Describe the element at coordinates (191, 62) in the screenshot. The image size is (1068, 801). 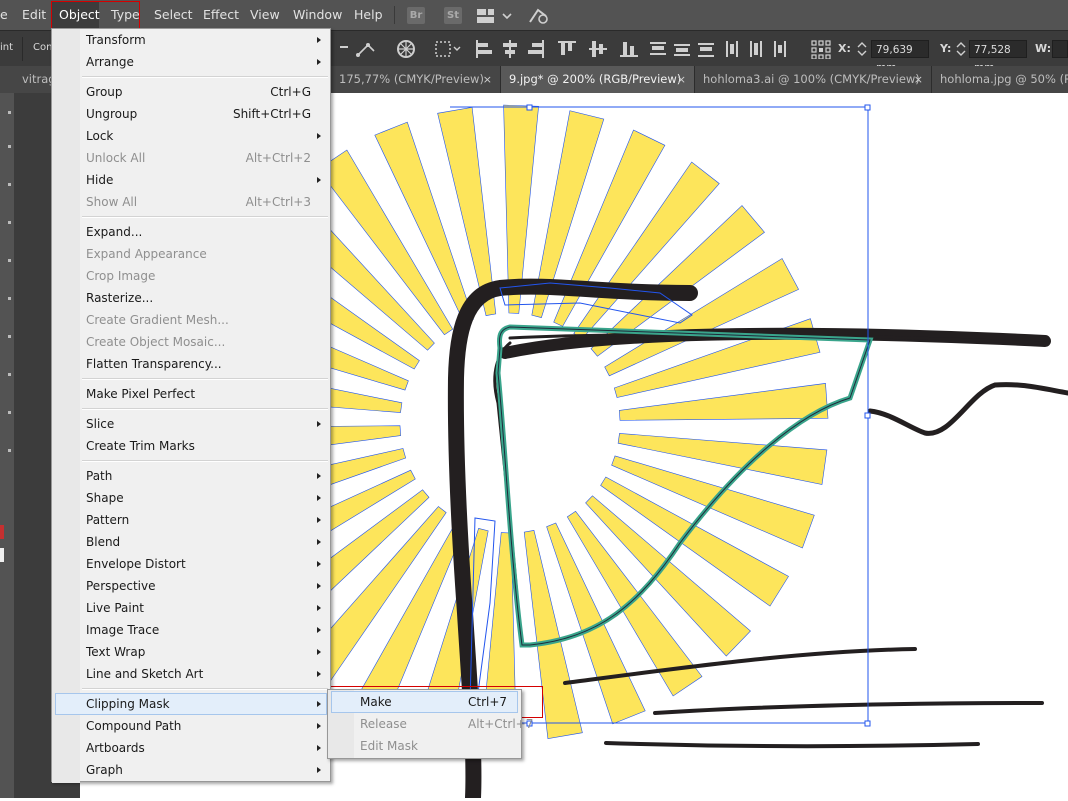
I see `menu-item-arrange: Arrange` at that location.